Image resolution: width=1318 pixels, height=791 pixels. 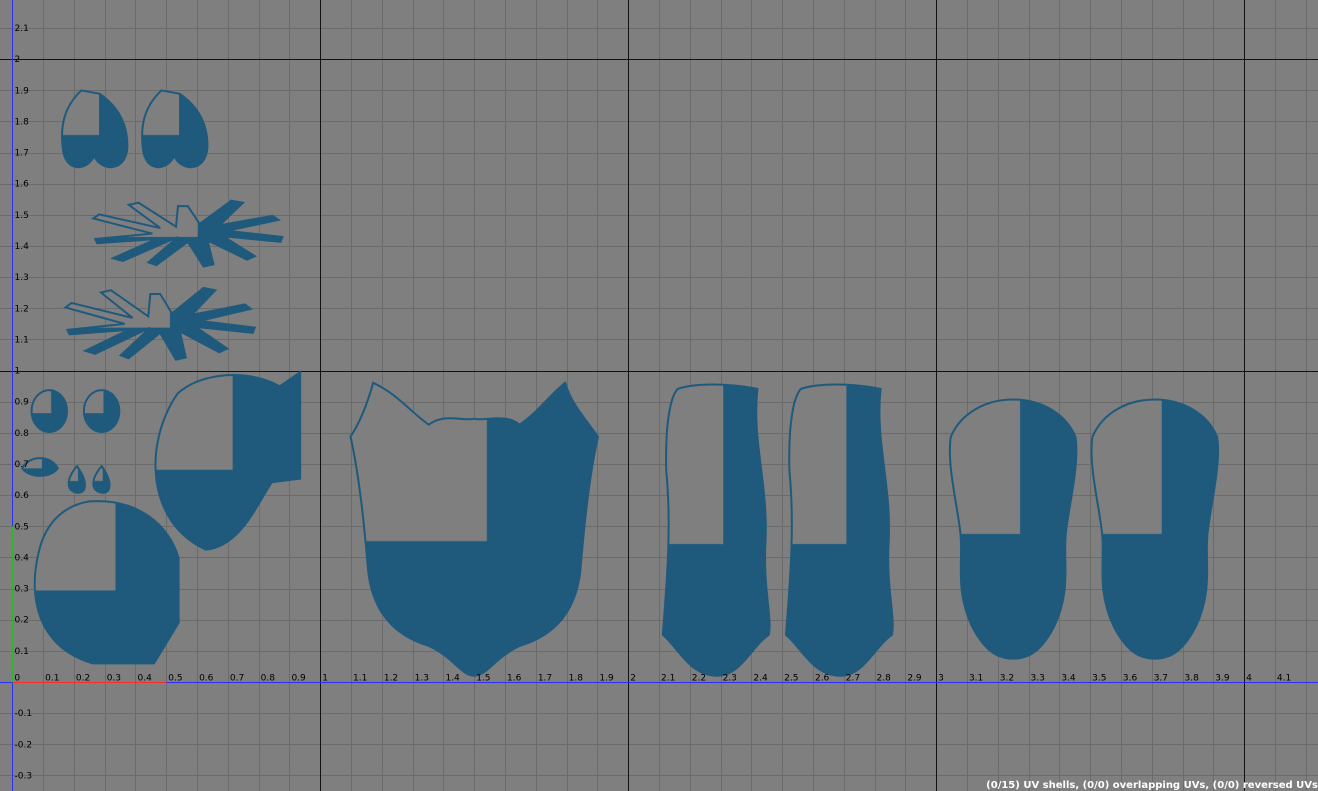 What do you see at coordinates (22, 621) in the screenshot?
I see `v-tick-label: 0.2` at bounding box center [22, 621].